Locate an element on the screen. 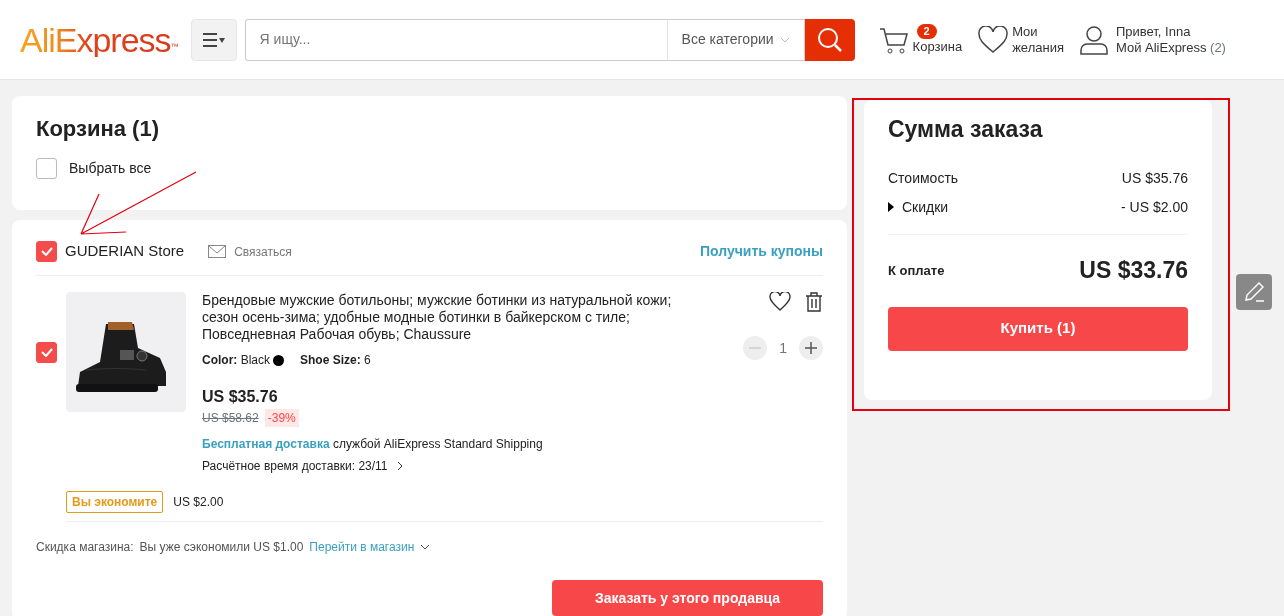  color-option: Color: Black is located at coordinates (236, 360).